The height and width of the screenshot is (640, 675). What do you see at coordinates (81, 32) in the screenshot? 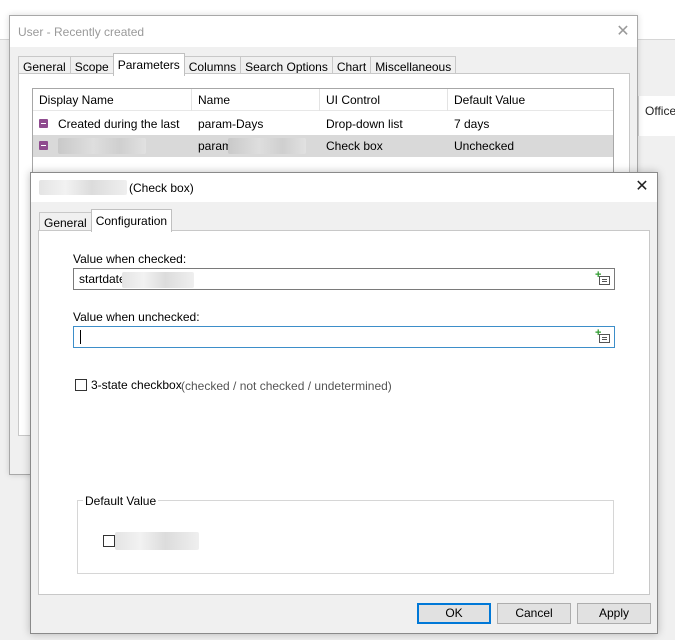
I see `outer-dialog-title: User - Recently created` at bounding box center [81, 32].